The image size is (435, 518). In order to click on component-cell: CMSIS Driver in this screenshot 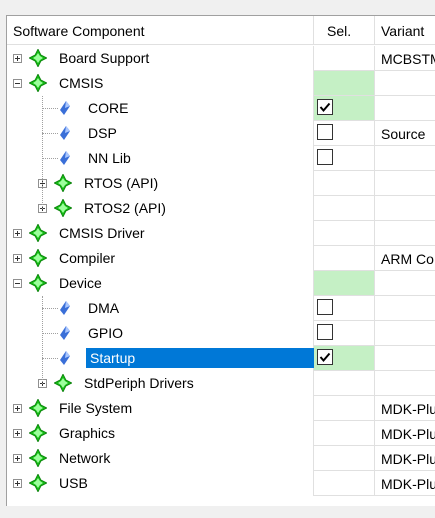, I will do `click(160, 233)`.